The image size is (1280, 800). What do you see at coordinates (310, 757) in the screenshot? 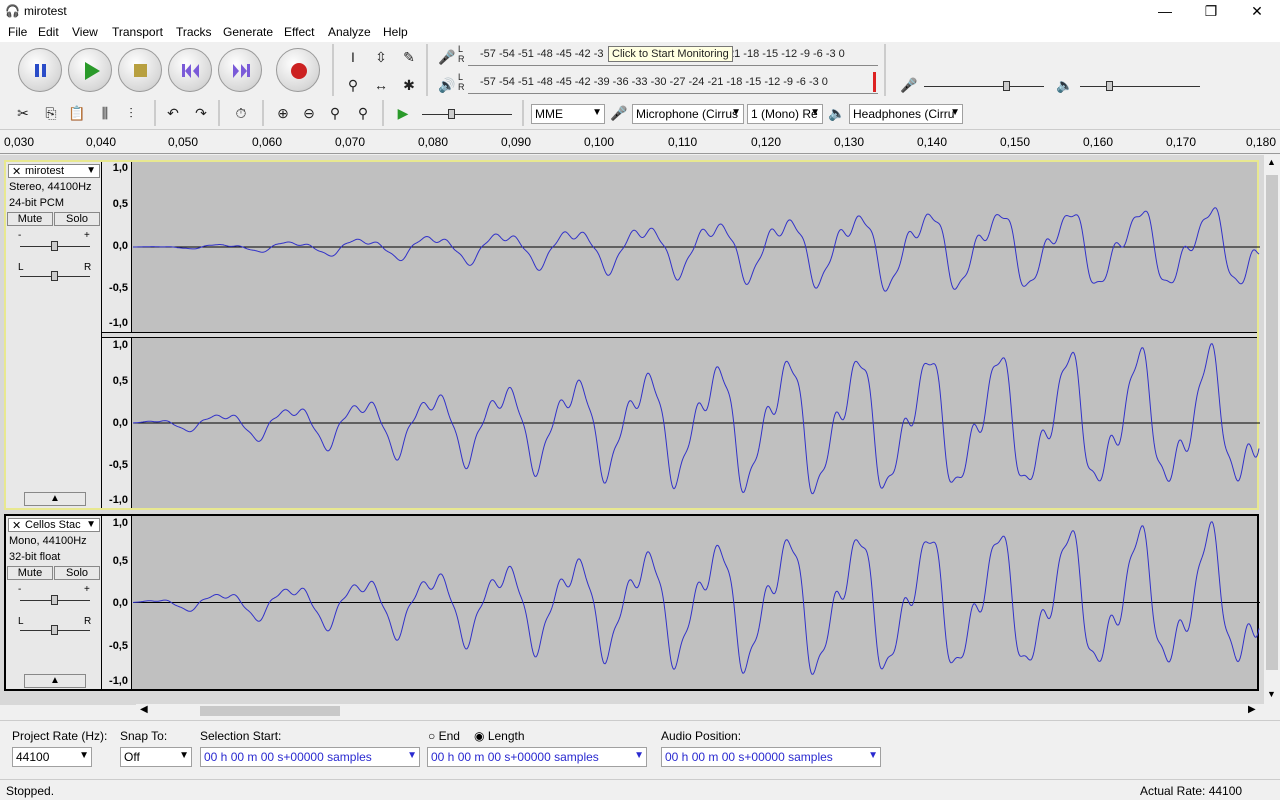
I see `selection-start-field: 00 h 00 m 00 s+00000 samples ▼` at bounding box center [310, 757].